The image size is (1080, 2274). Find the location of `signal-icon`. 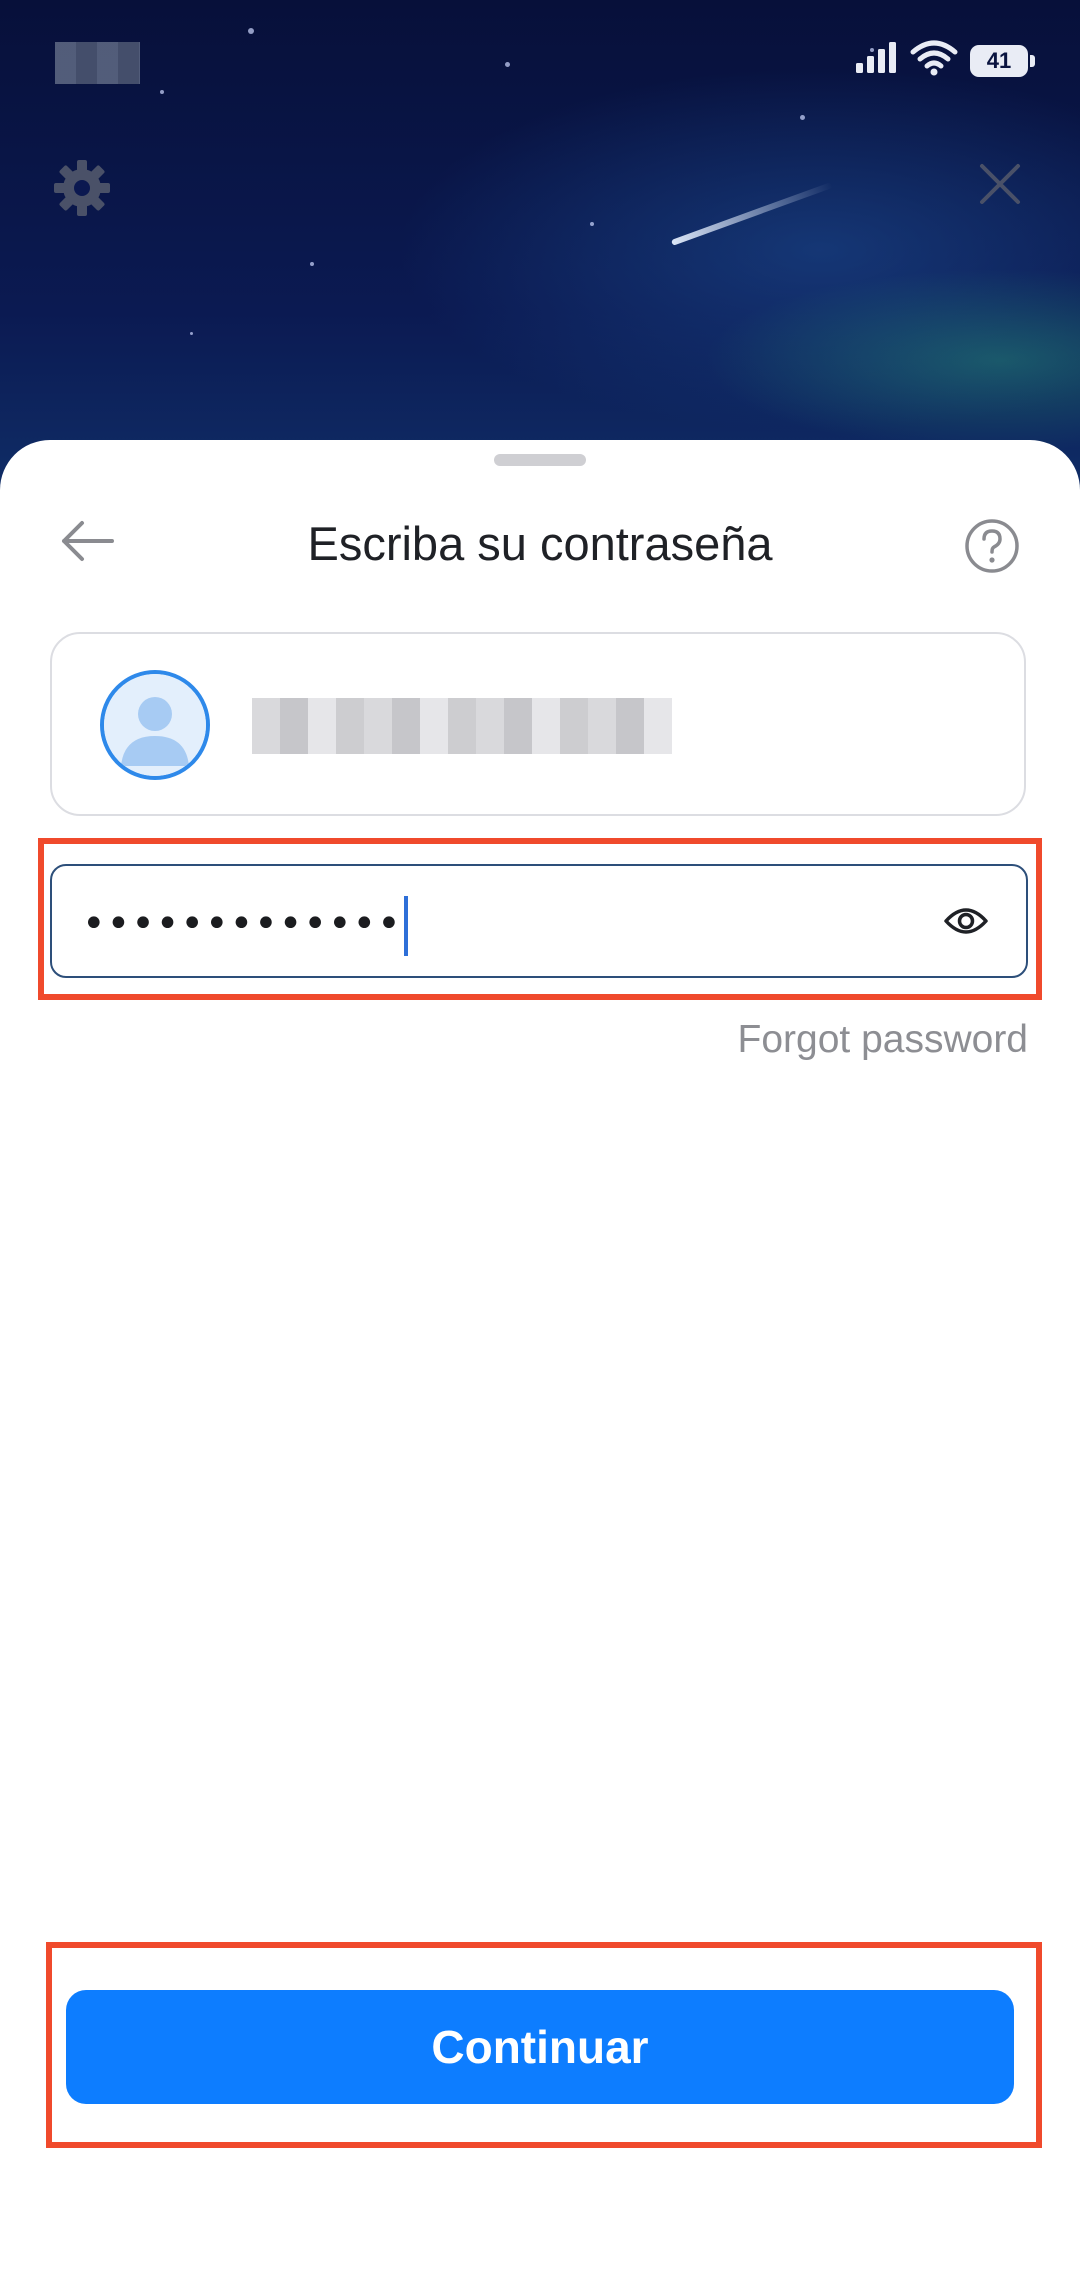

signal-icon is located at coordinates (876, 60).